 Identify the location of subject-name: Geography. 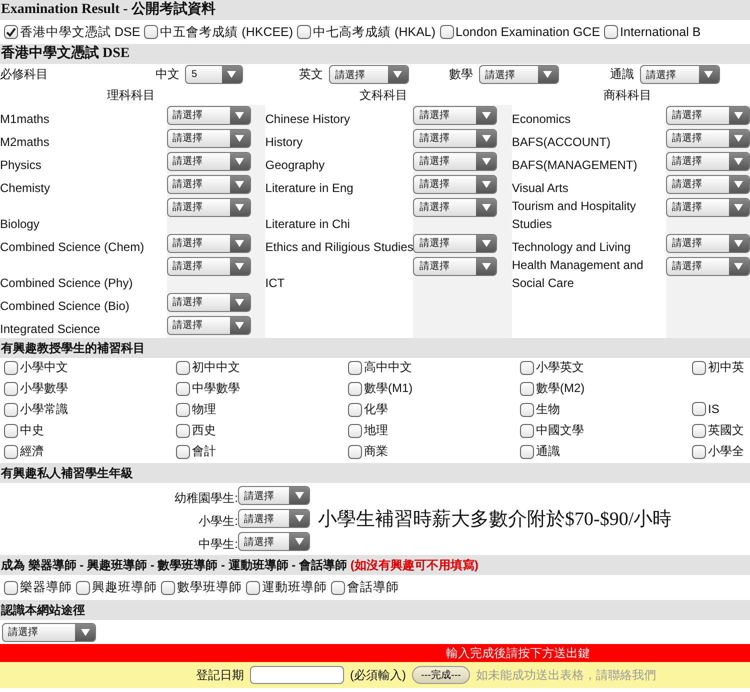
(295, 165).